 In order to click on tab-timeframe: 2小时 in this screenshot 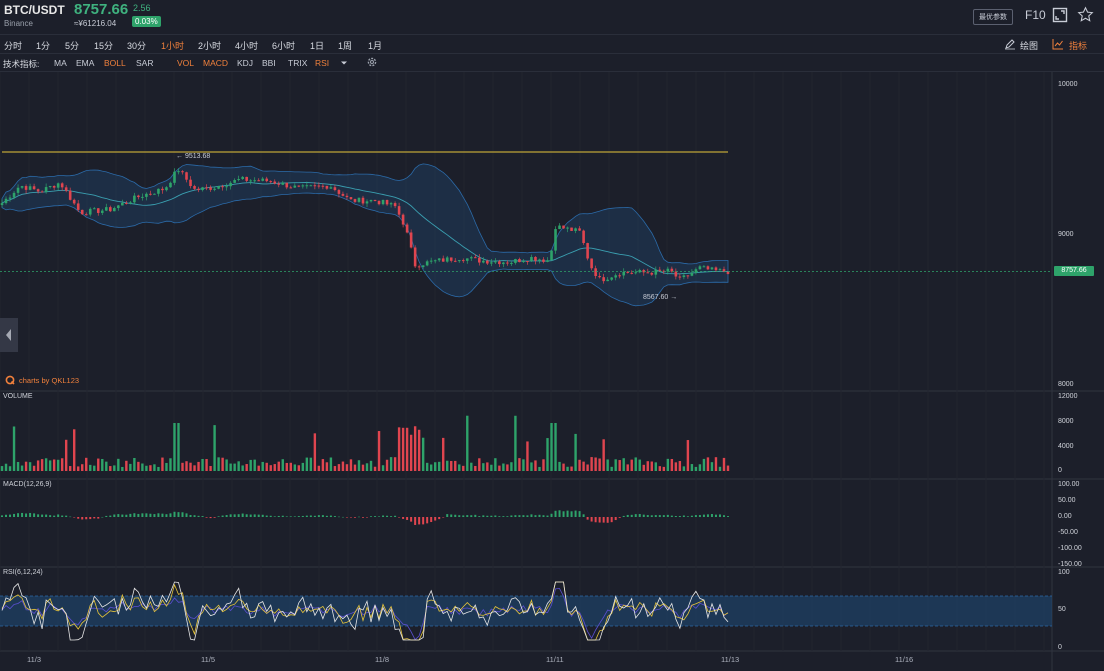, I will do `click(209, 45)`.